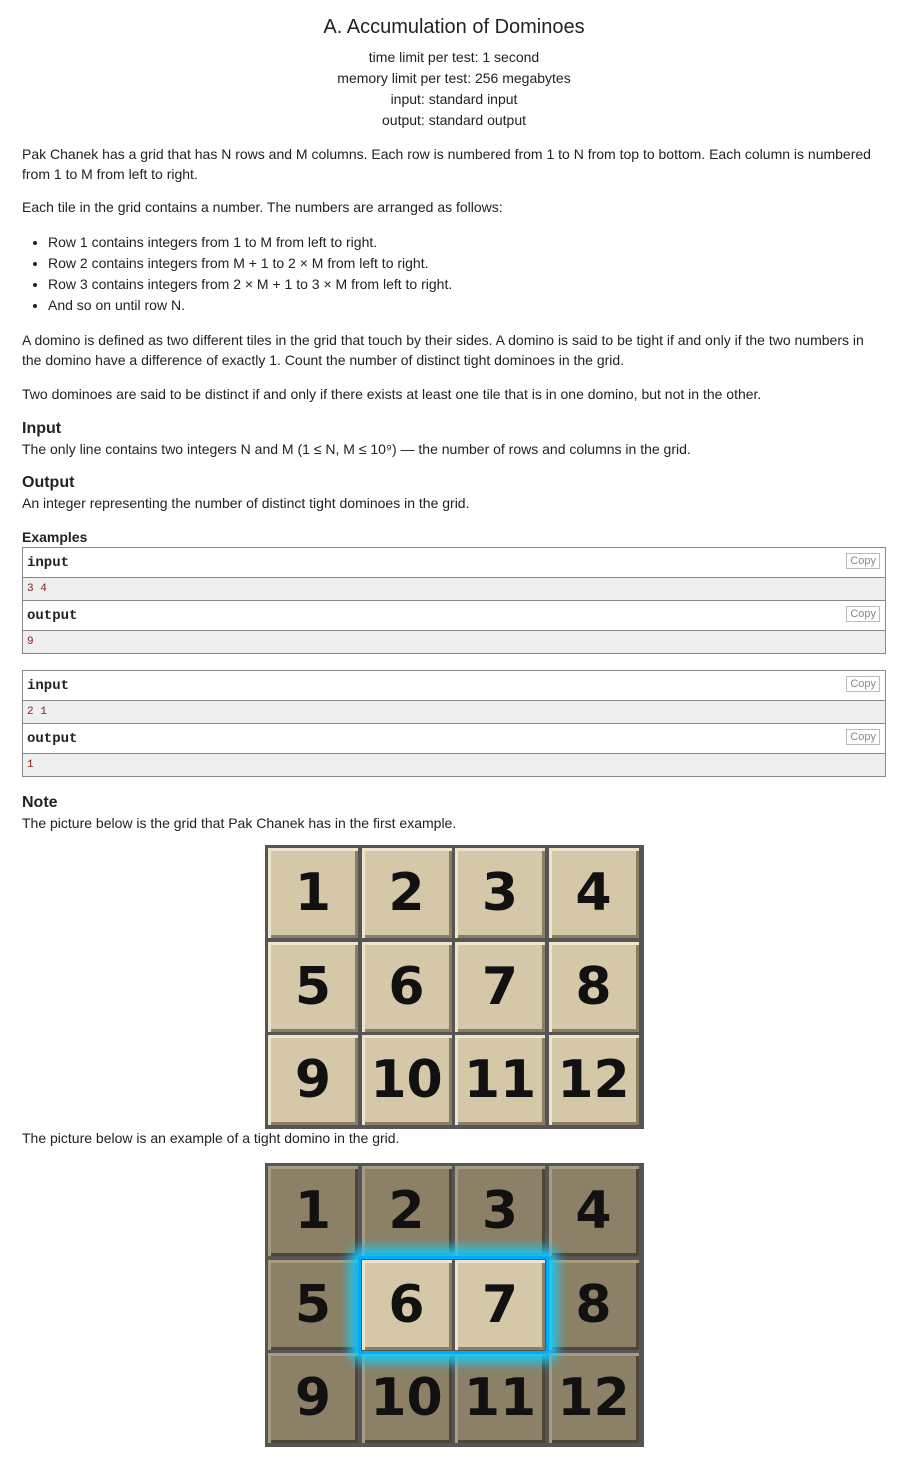 This screenshot has height=1465, width=899. I want to click on problem-title: A. Accumulation of Dominoes, so click(454, 27).